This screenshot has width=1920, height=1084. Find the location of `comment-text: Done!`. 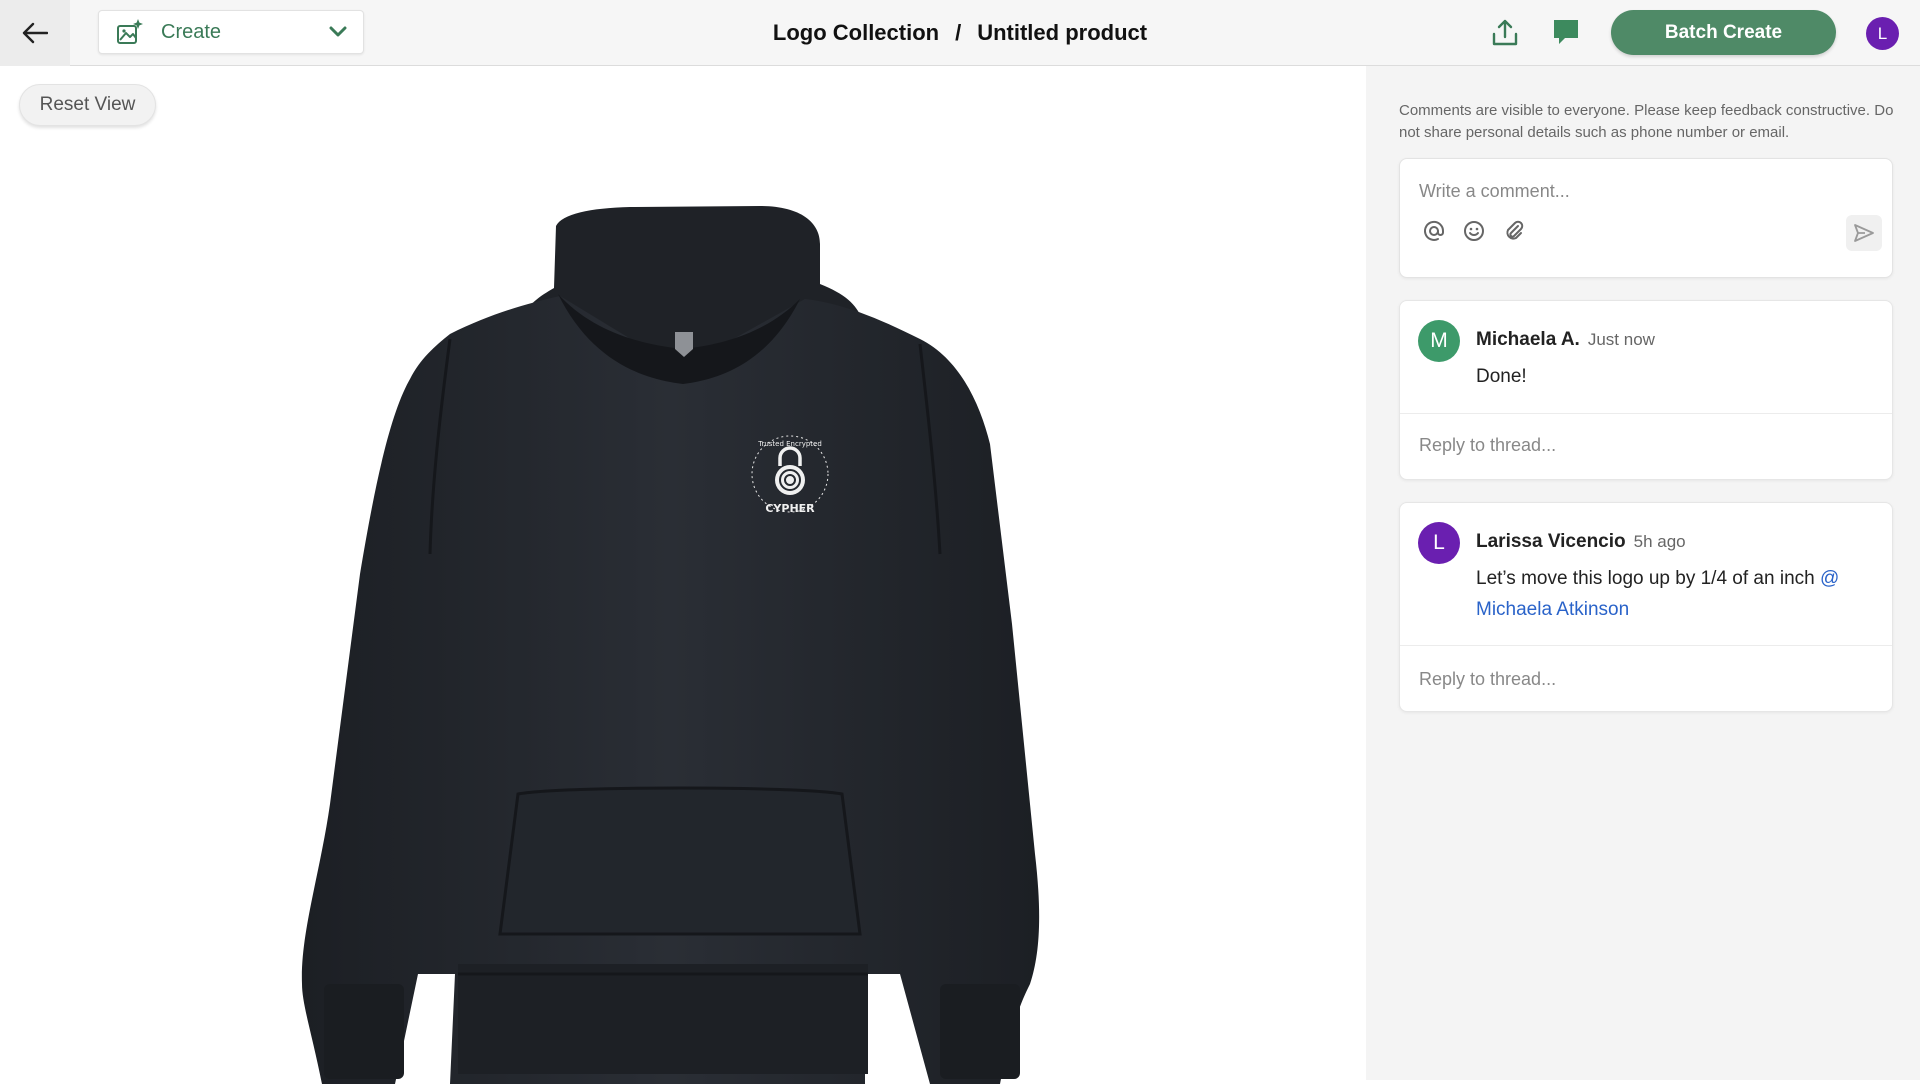

comment-text: Done! is located at coordinates (1501, 376).